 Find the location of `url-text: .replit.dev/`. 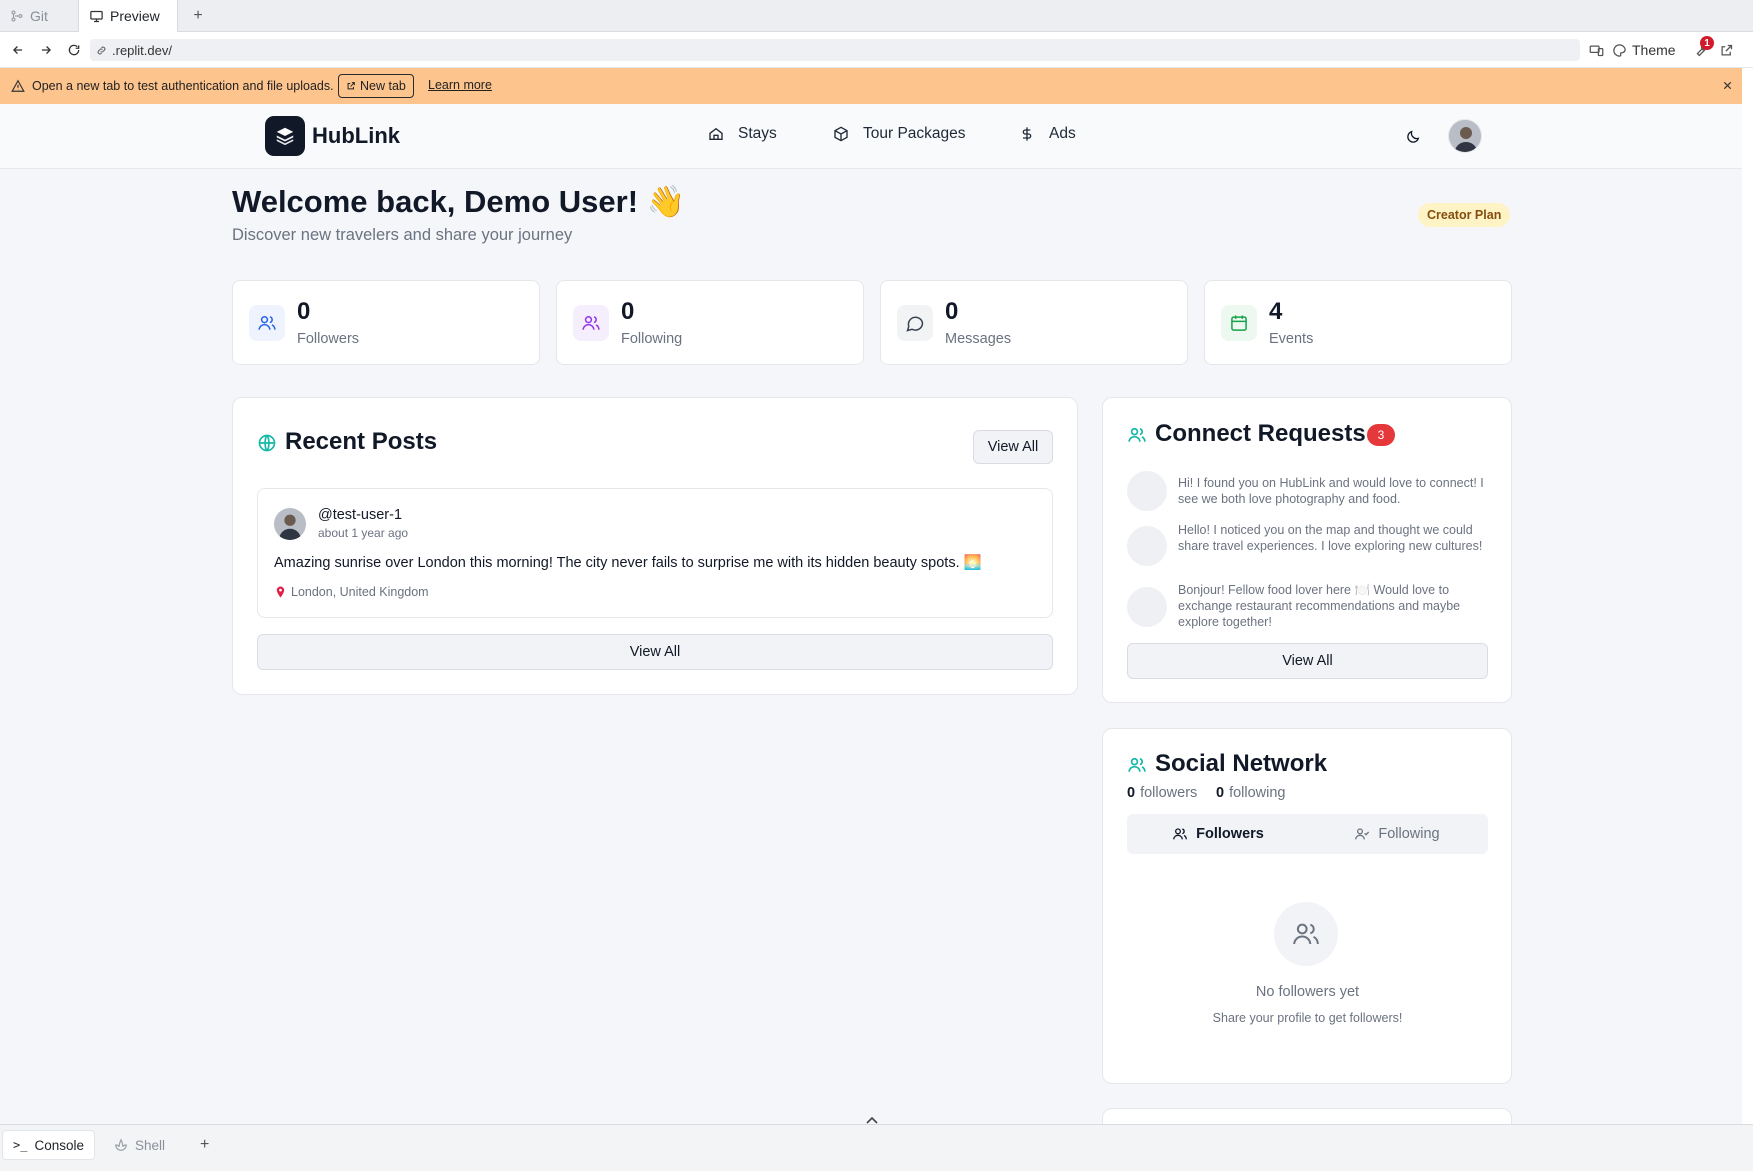

url-text: .replit.dev/ is located at coordinates (142, 50).